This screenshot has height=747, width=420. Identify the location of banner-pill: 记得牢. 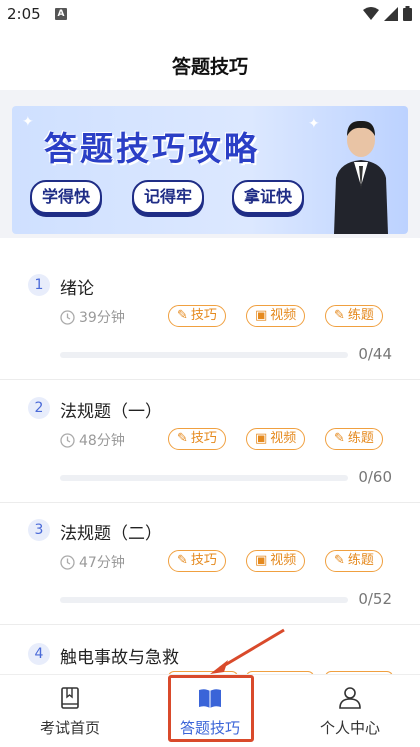
(168, 197).